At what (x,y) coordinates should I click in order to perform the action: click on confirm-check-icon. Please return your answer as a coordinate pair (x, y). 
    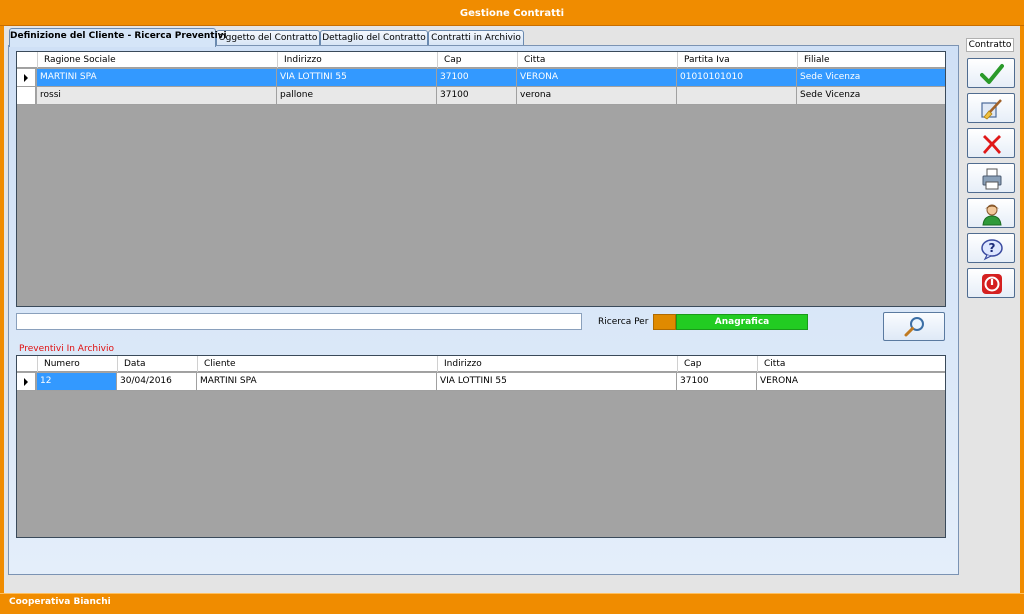
    Looking at the image, I should click on (992, 74).